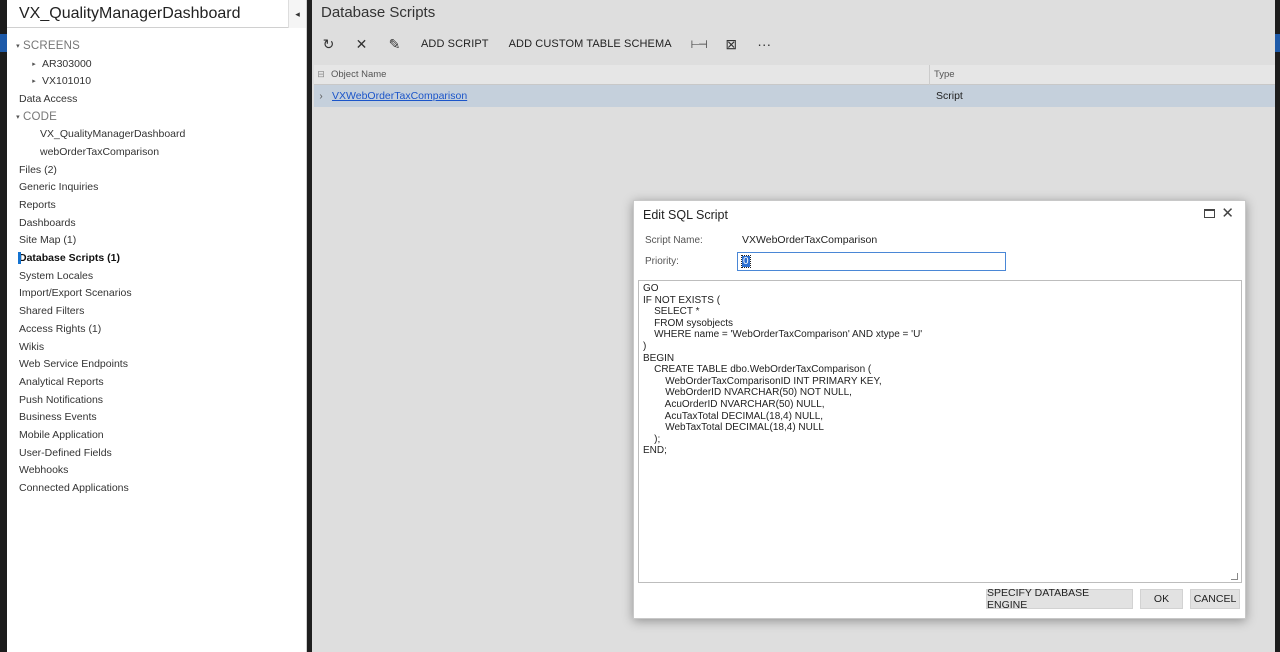  I want to click on tree-item-label: Analytical Reports, so click(61, 381).